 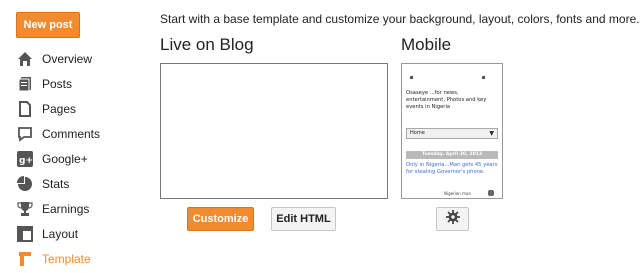 I want to click on customize-button: Customize, so click(x=220, y=219).